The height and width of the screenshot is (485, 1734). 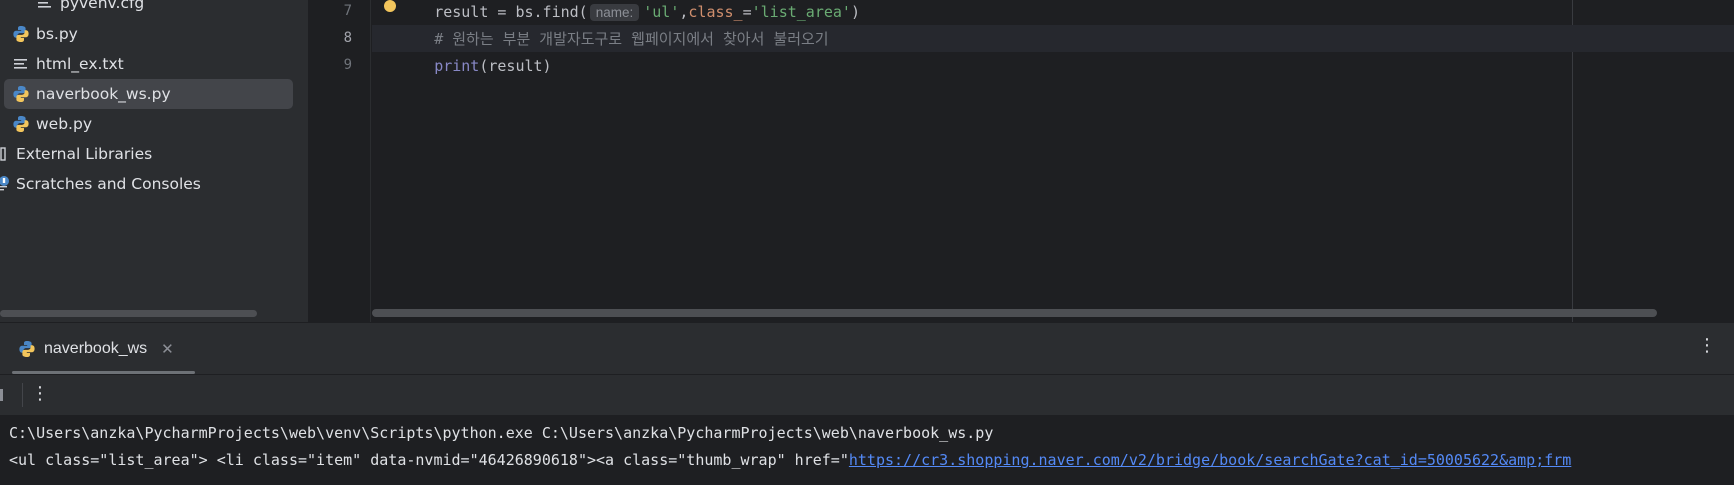 What do you see at coordinates (4, 183) in the screenshot?
I see `scratches-icon` at bounding box center [4, 183].